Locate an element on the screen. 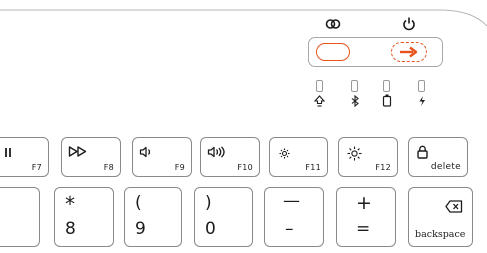 This screenshot has height=253, width=487. key-delete-label: delete is located at coordinates (445, 167).